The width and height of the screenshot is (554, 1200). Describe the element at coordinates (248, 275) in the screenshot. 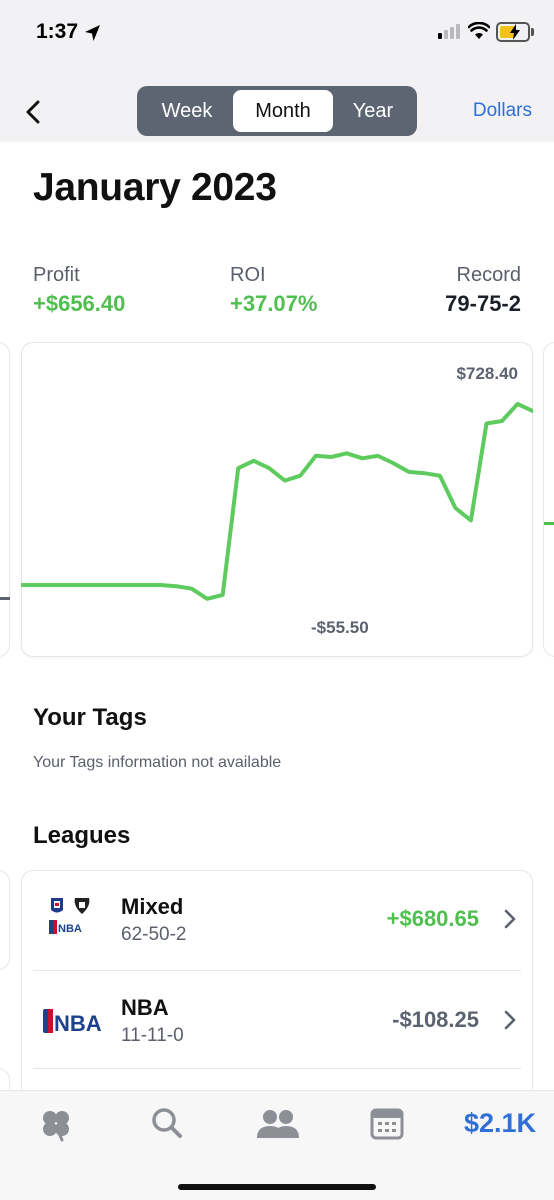

I see `roi-label: ROI` at that location.